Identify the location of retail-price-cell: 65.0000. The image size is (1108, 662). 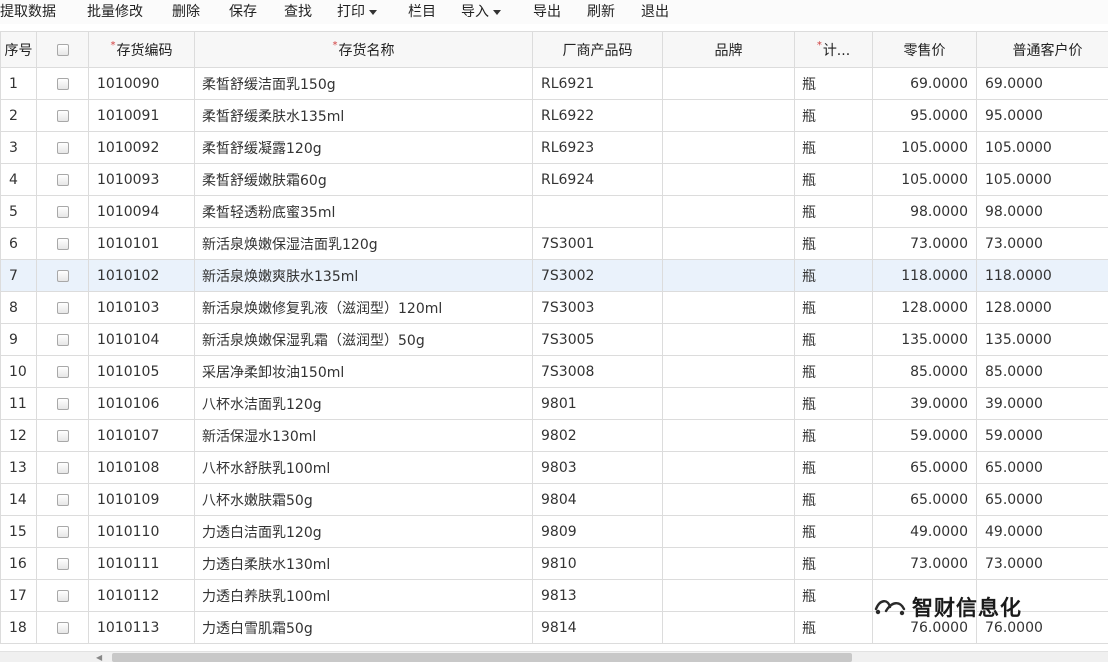
(924, 467).